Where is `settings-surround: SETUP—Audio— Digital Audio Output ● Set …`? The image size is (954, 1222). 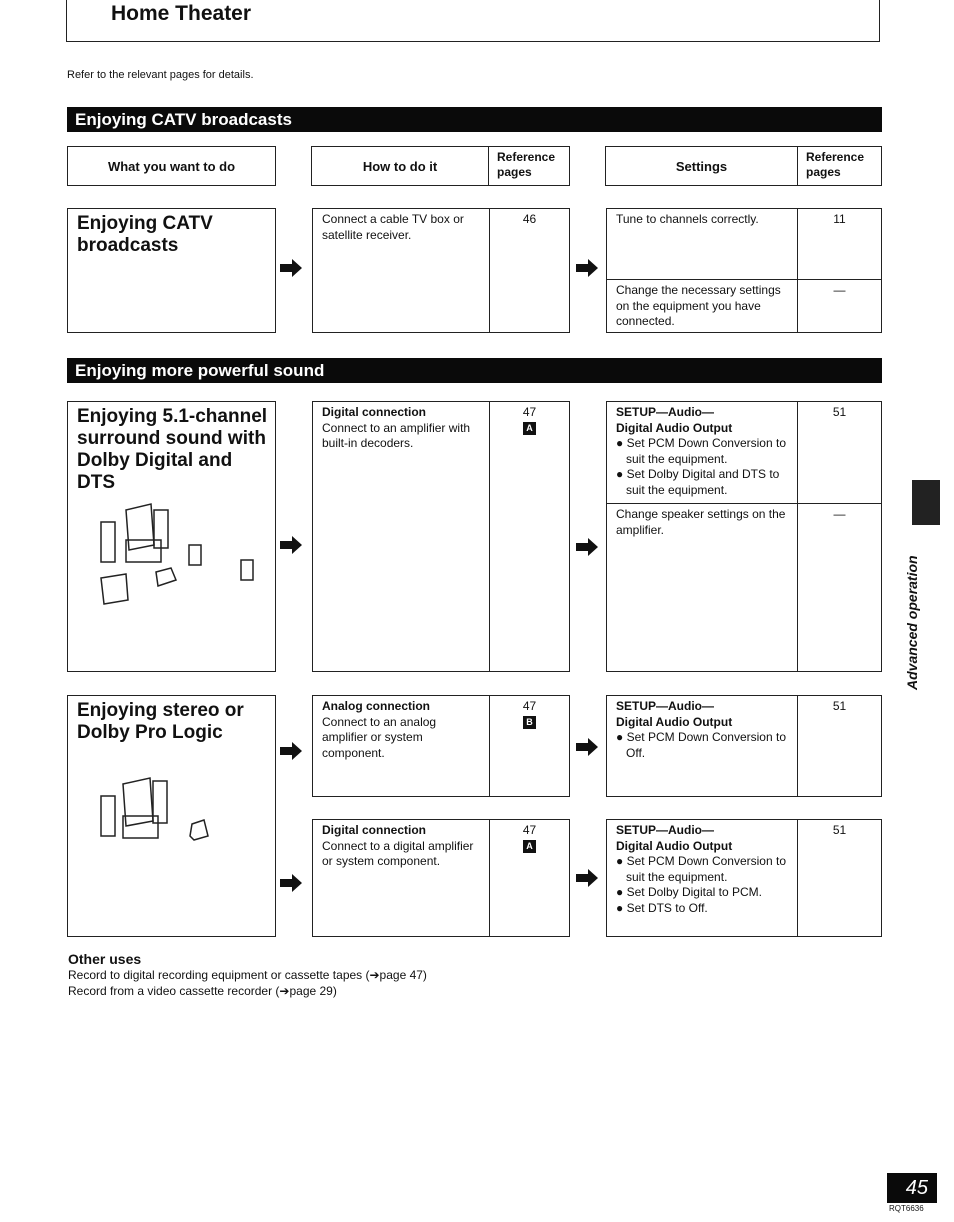 settings-surround: SETUP—Audio— Digital Audio Output ● Set … is located at coordinates (744, 536).